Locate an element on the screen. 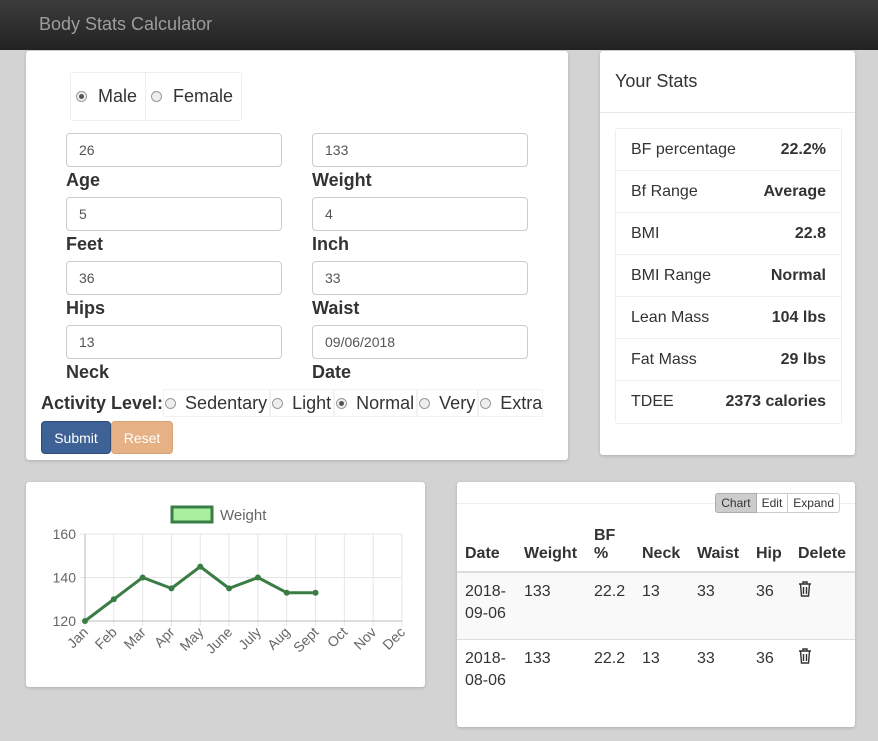 This screenshot has height=741, width=878. stat-label: BMI is located at coordinates (645, 233).